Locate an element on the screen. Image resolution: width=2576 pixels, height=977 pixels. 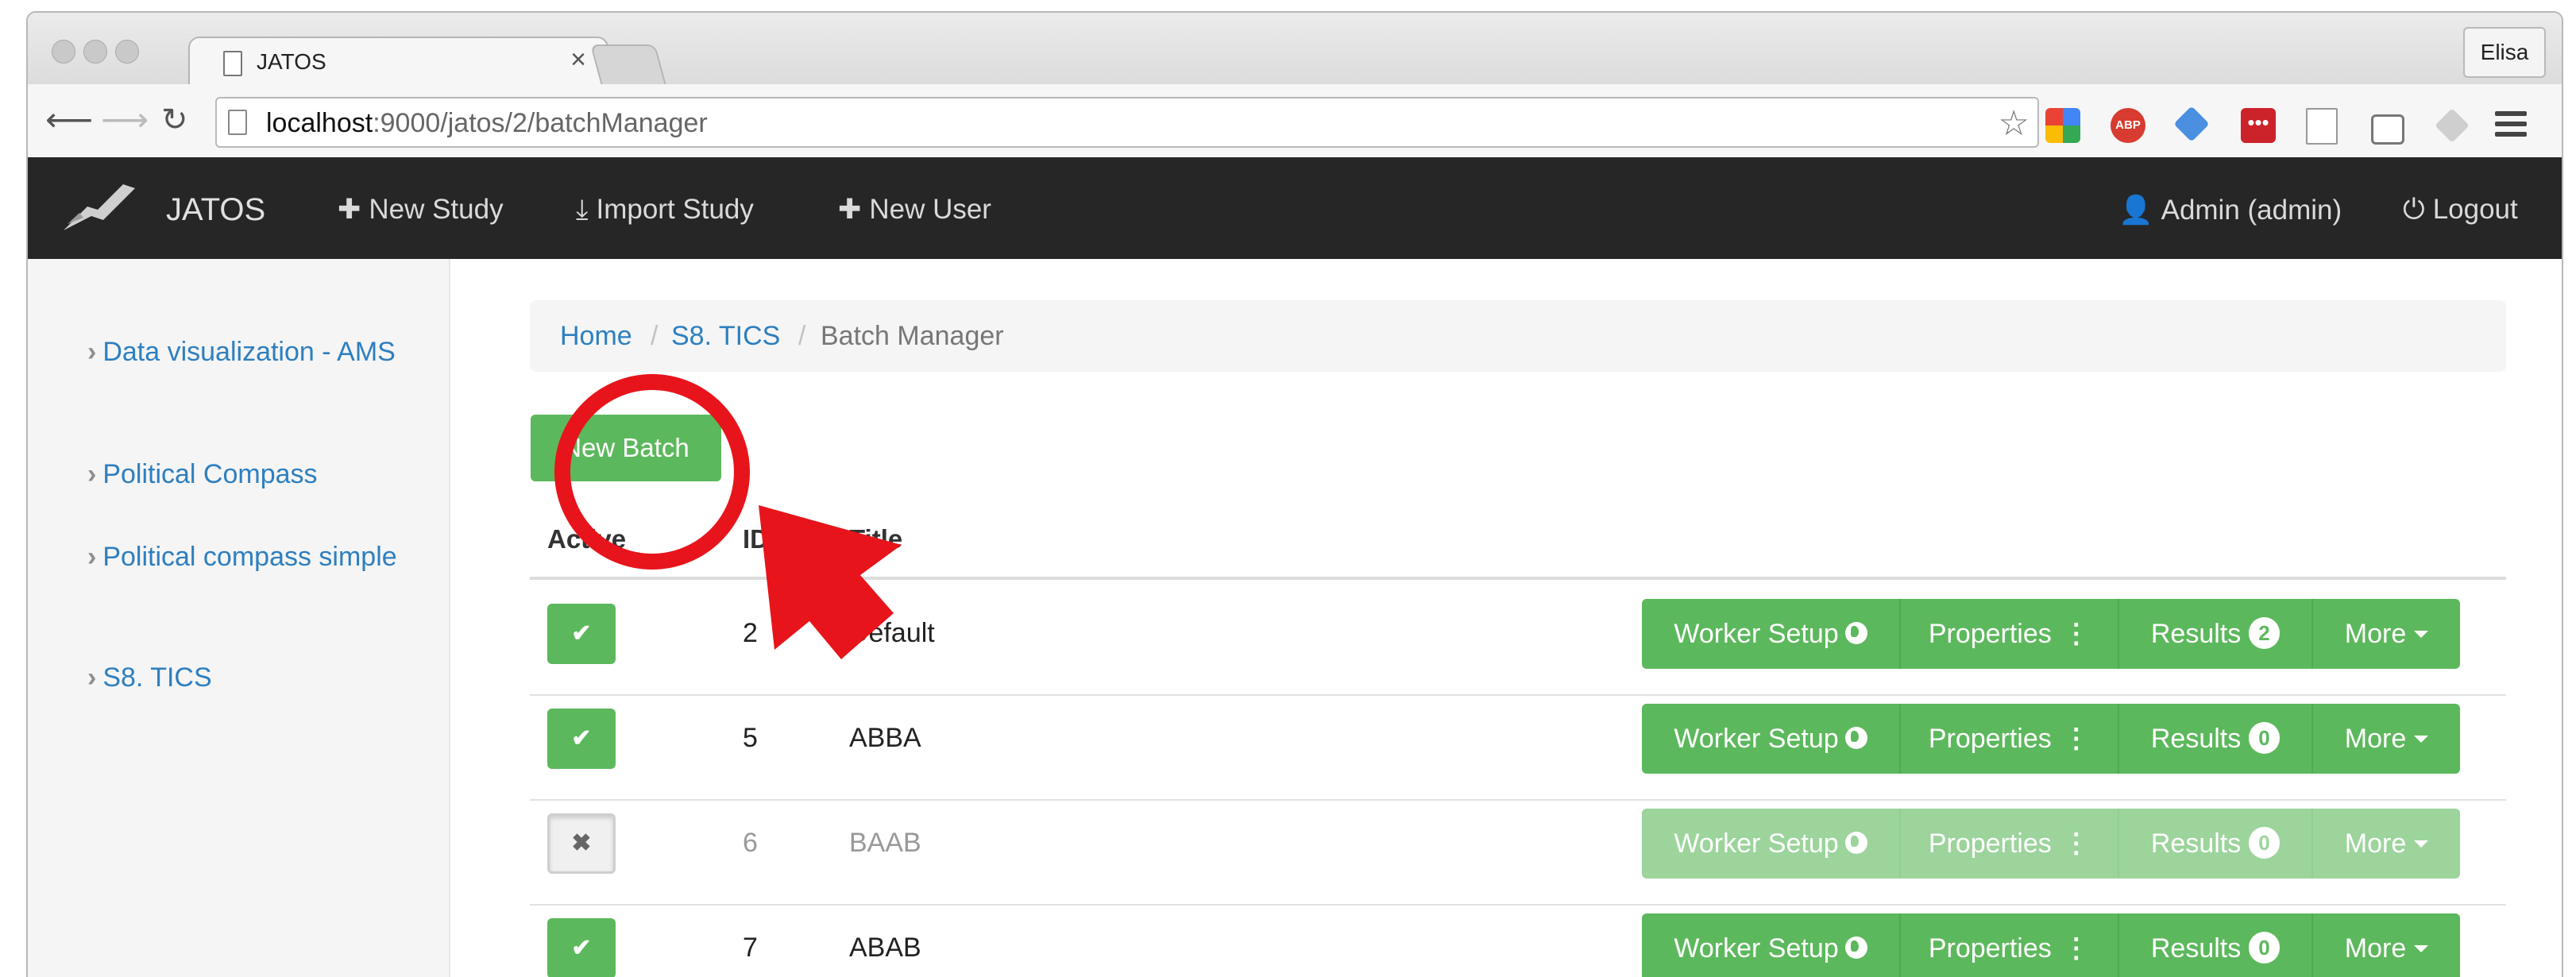
minimize-window-button is located at coordinates (95, 52).